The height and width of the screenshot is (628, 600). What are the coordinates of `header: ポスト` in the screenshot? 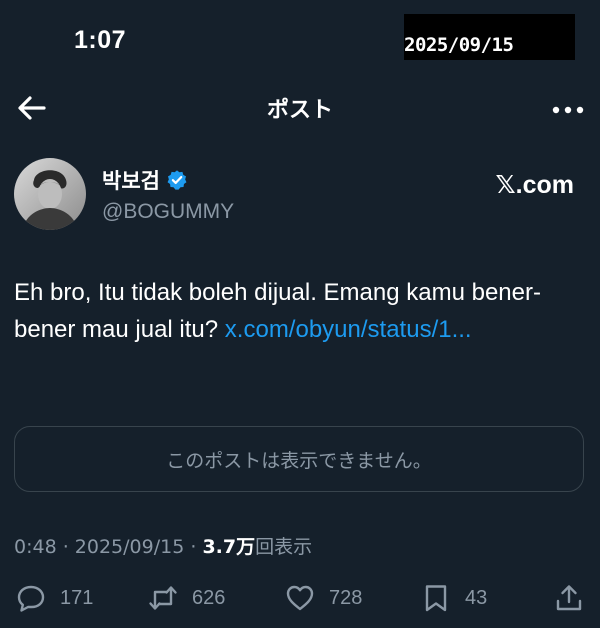 It's located at (300, 107).